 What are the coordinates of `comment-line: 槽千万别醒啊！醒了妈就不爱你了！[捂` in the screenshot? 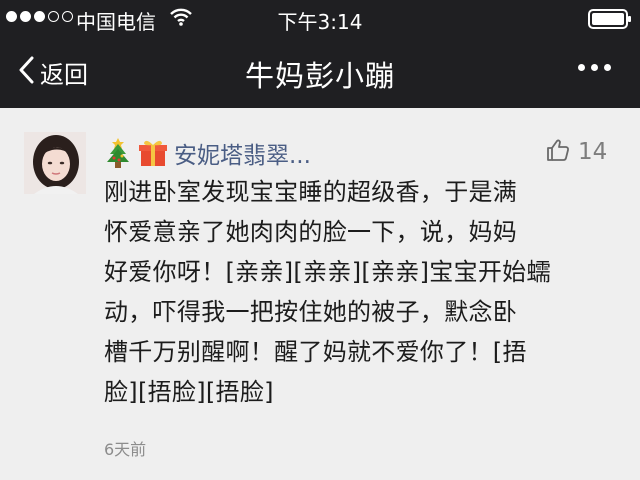 It's located at (315, 352).